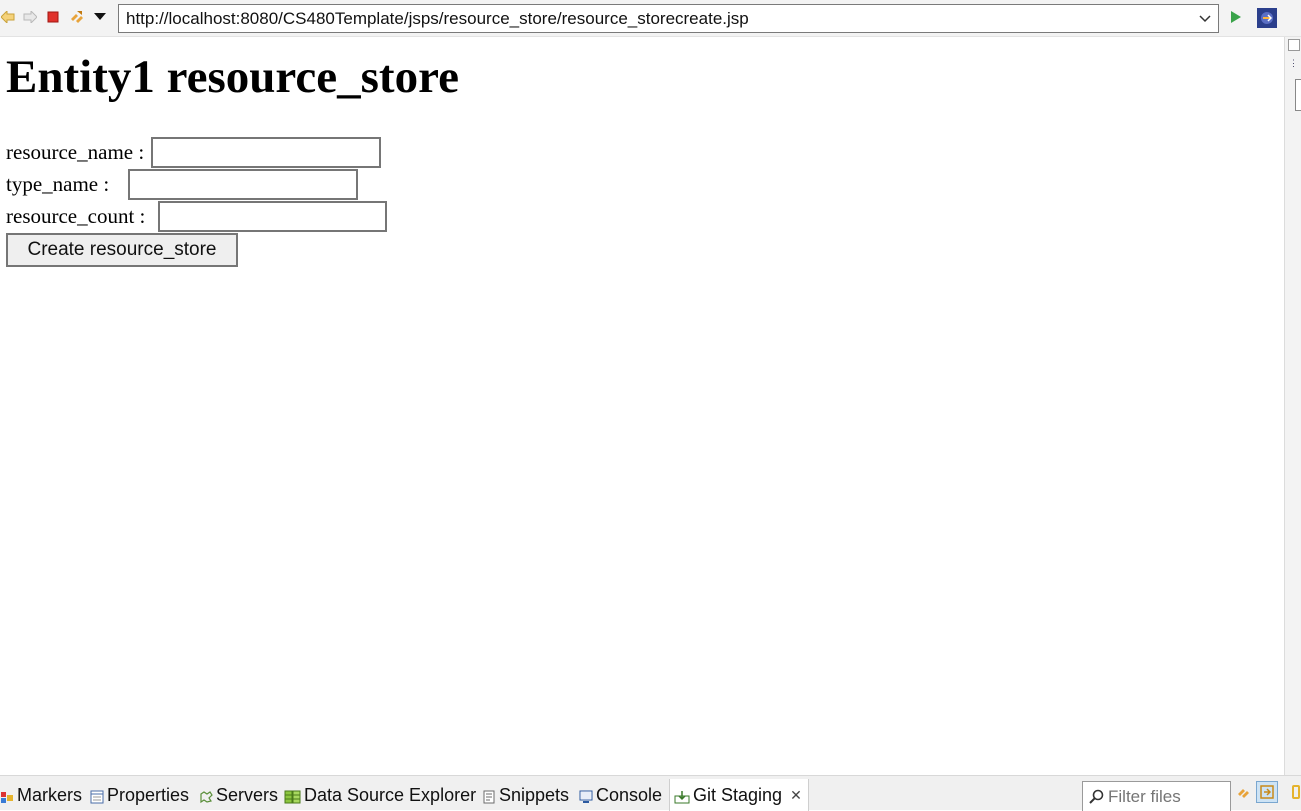 The height and width of the screenshot is (811, 1301). Describe the element at coordinates (1096, 797) in the screenshot. I see `search-icon` at that location.